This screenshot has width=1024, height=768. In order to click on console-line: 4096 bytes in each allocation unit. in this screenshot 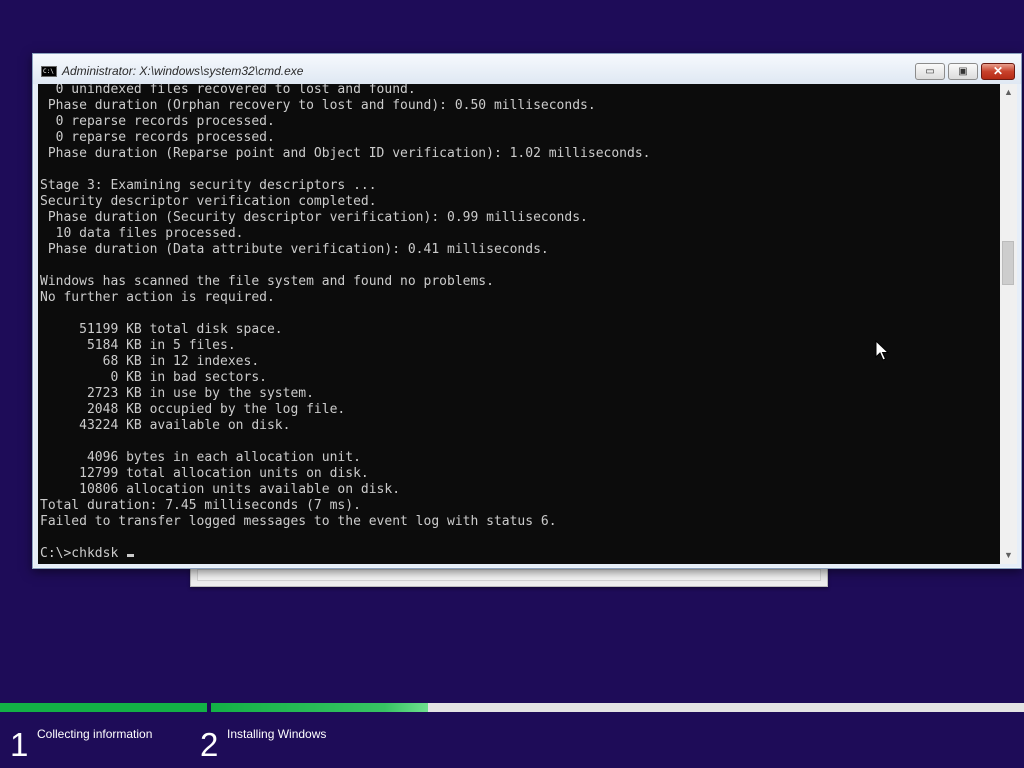, I will do `click(200, 457)`.